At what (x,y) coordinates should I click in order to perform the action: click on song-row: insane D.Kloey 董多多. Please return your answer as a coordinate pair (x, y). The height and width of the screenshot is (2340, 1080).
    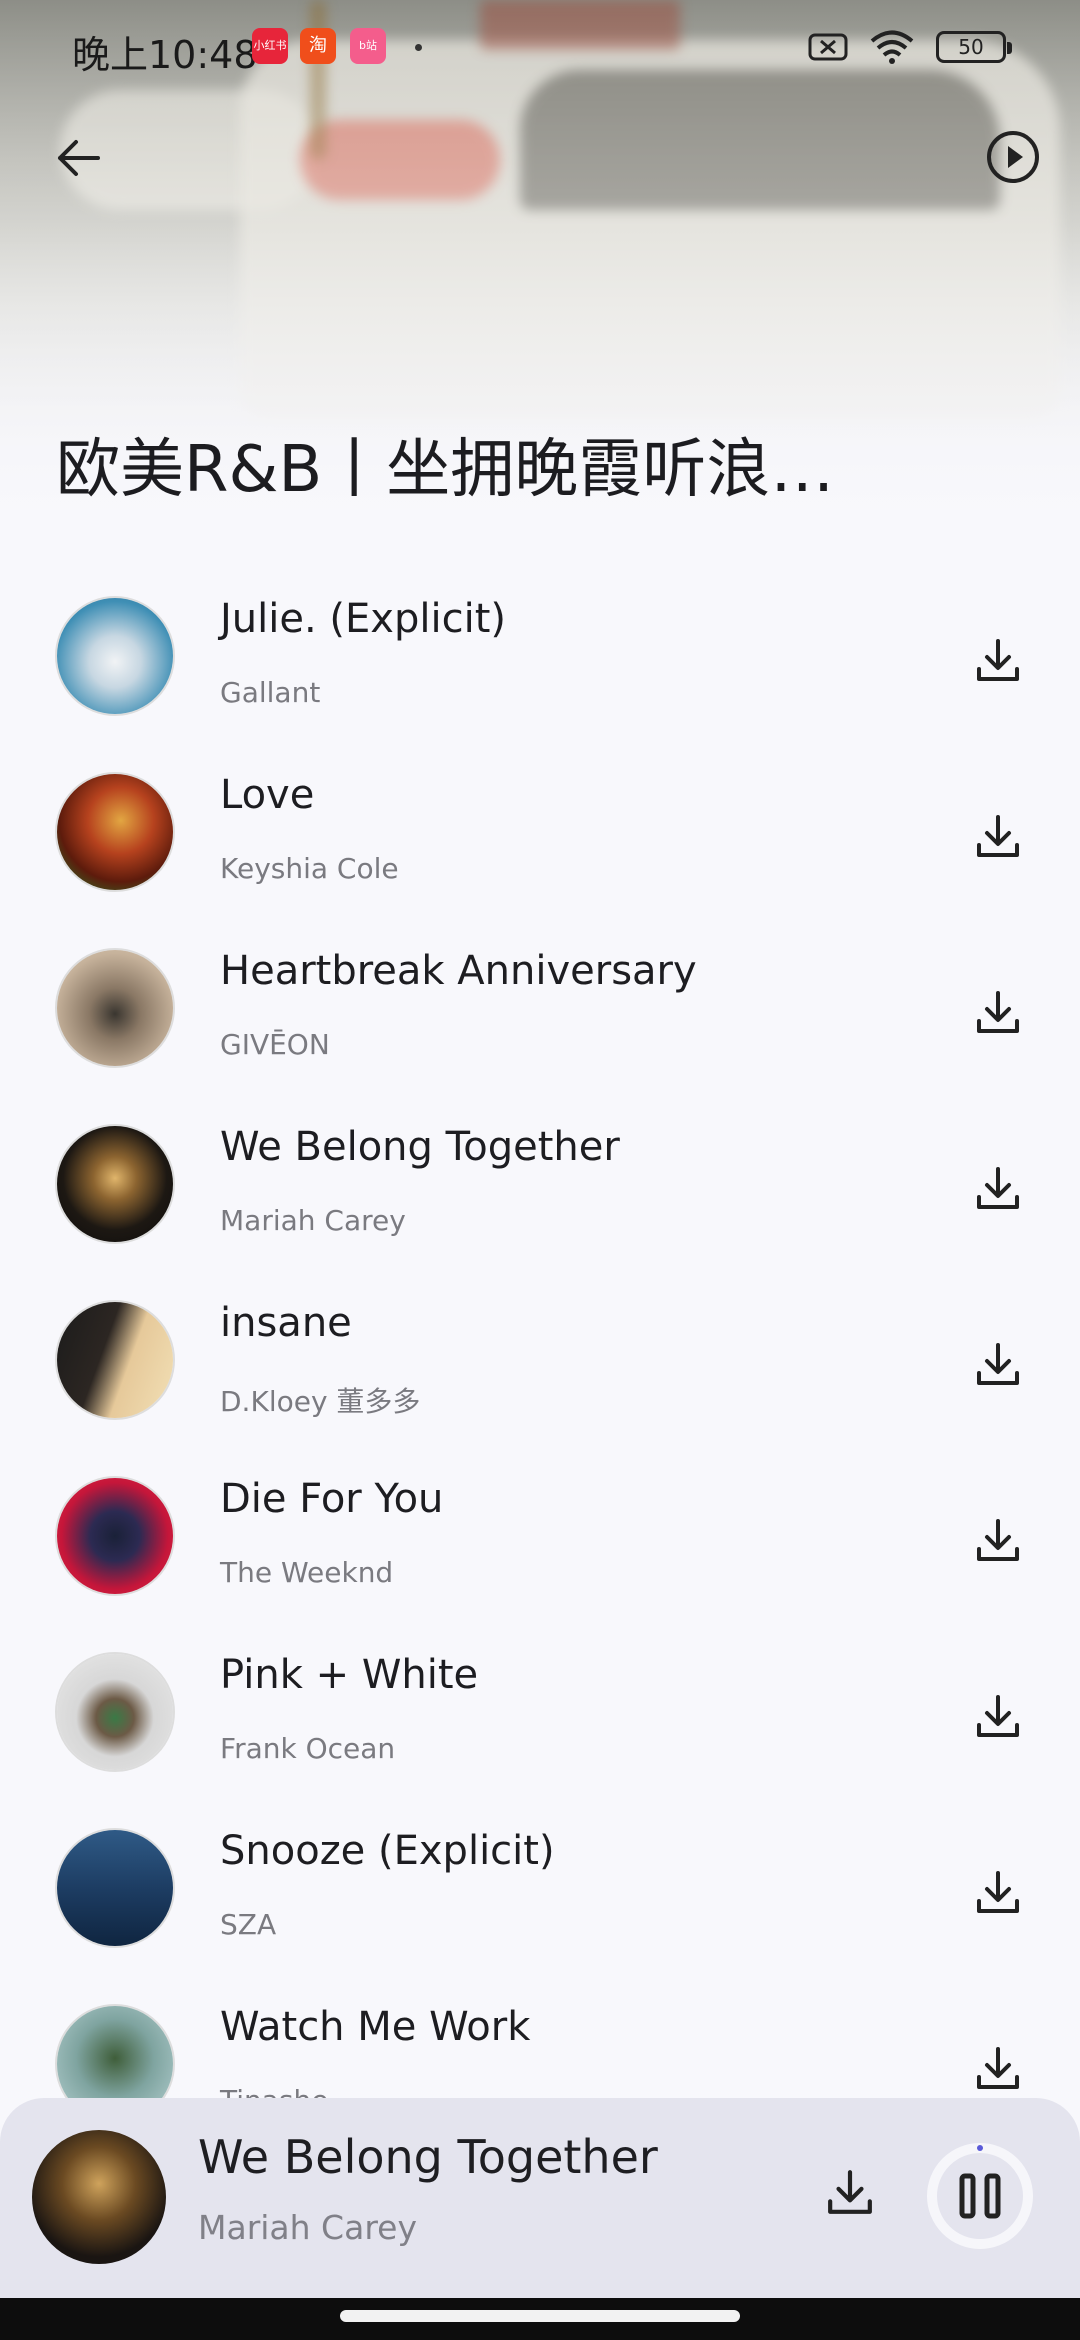
    Looking at the image, I should click on (540, 1372).